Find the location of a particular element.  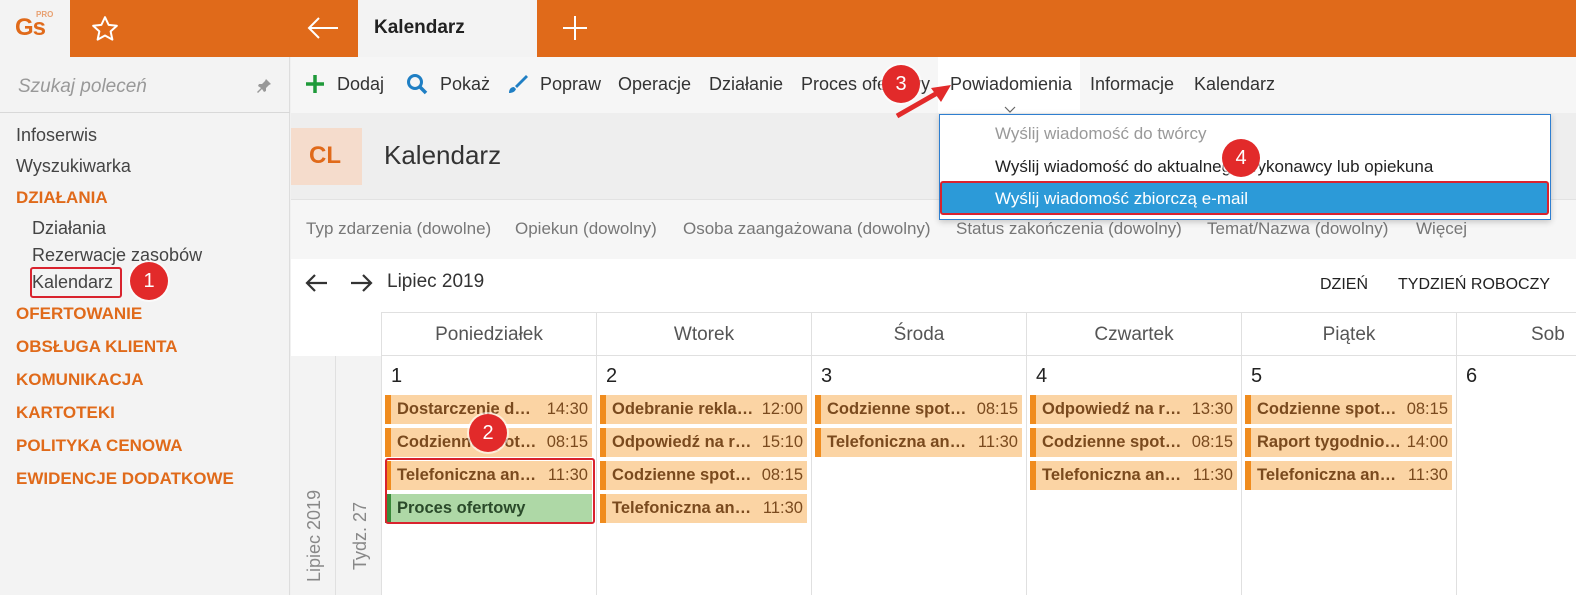

next-arrow-icon is located at coordinates (361, 283).